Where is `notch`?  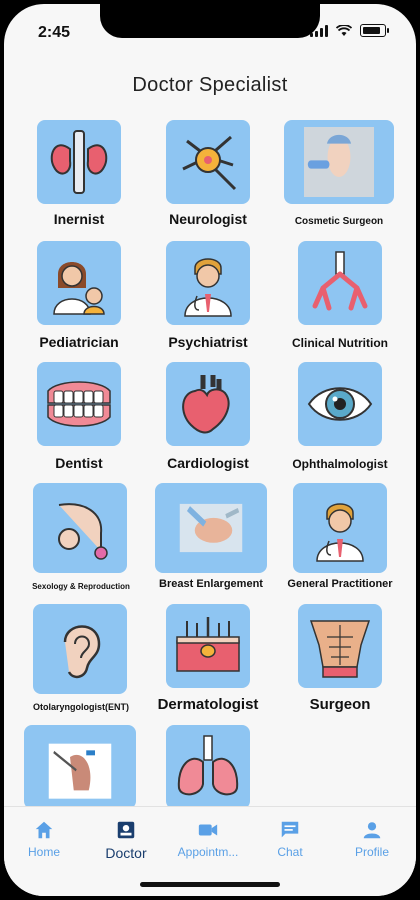
notch is located at coordinates (210, 21).